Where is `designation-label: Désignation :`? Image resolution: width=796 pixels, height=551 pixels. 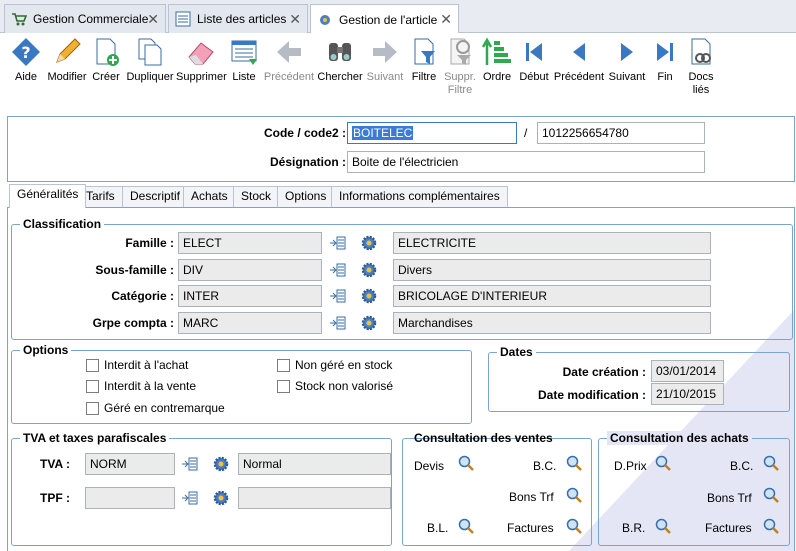
designation-label: Désignation : is located at coordinates (307, 162).